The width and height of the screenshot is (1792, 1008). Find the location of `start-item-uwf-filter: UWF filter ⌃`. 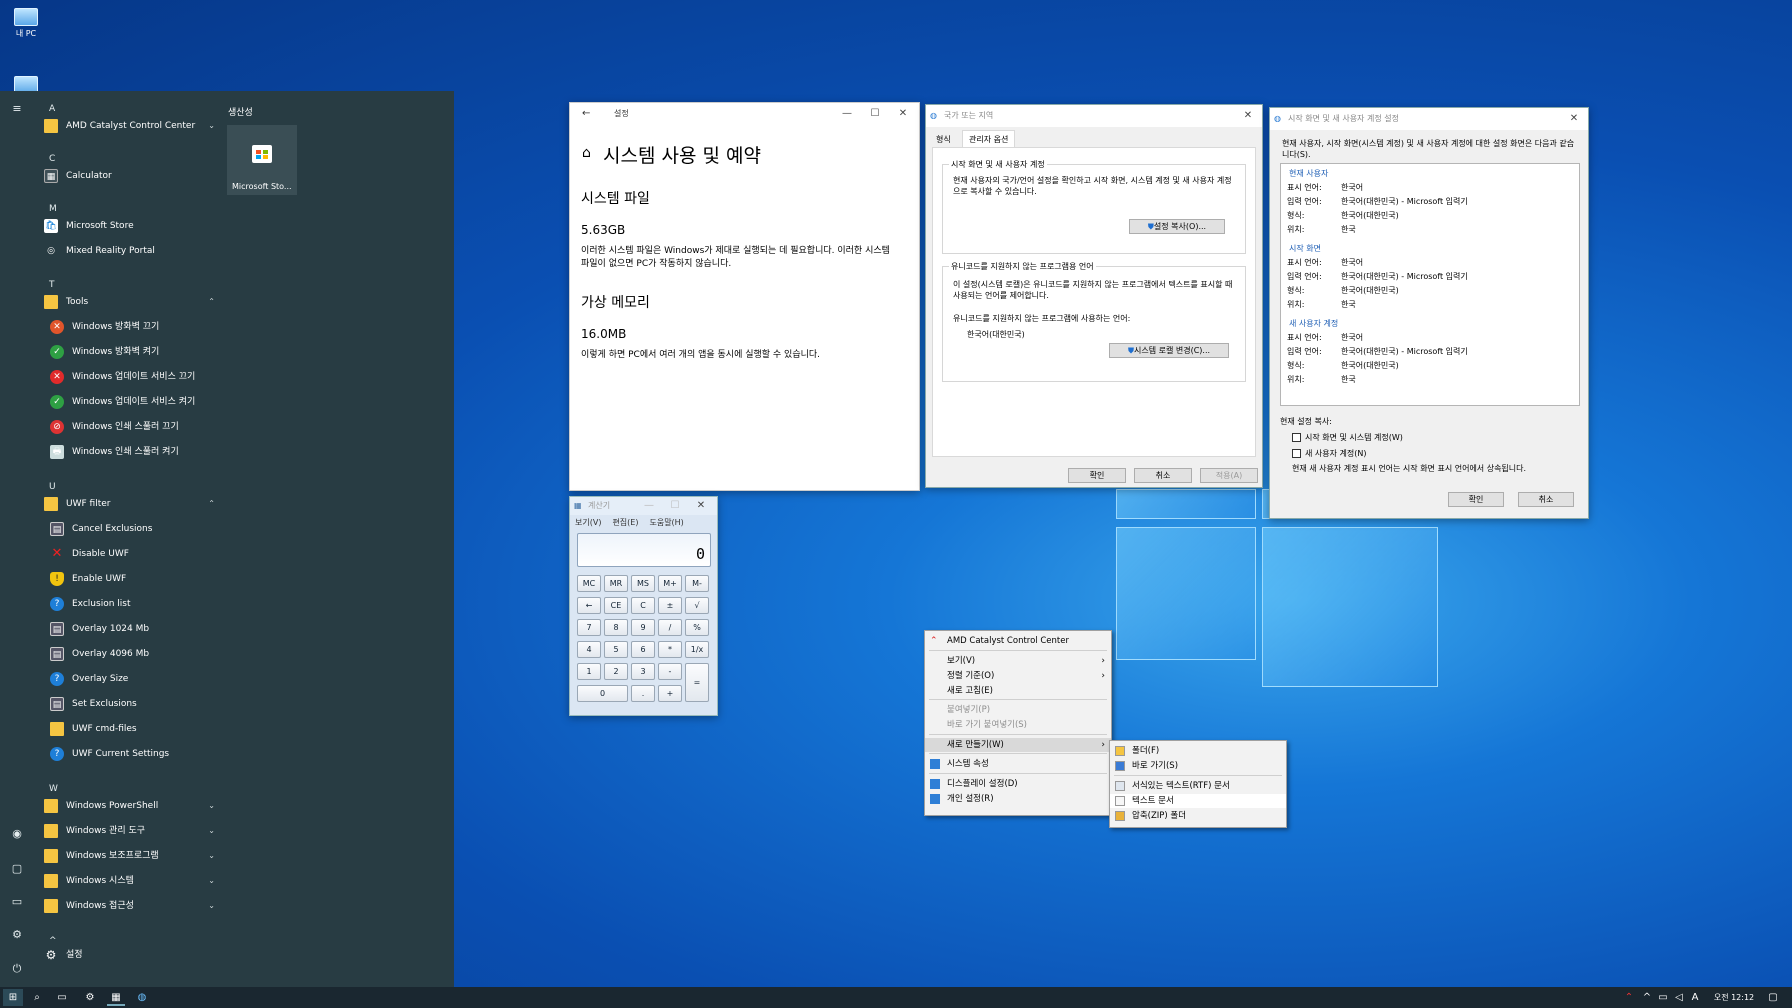

start-item-uwf-filter: UWF filter ⌃ is located at coordinates (127, 504).